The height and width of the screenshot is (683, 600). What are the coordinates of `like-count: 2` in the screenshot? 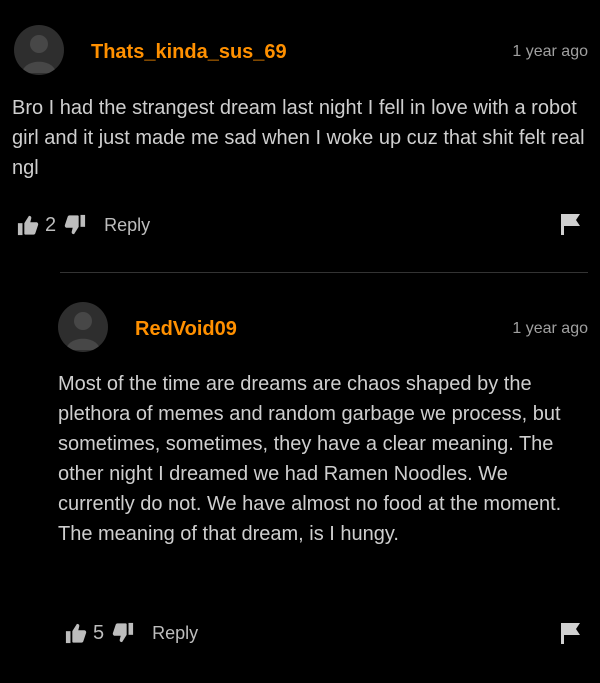 It's located at (51, 224).